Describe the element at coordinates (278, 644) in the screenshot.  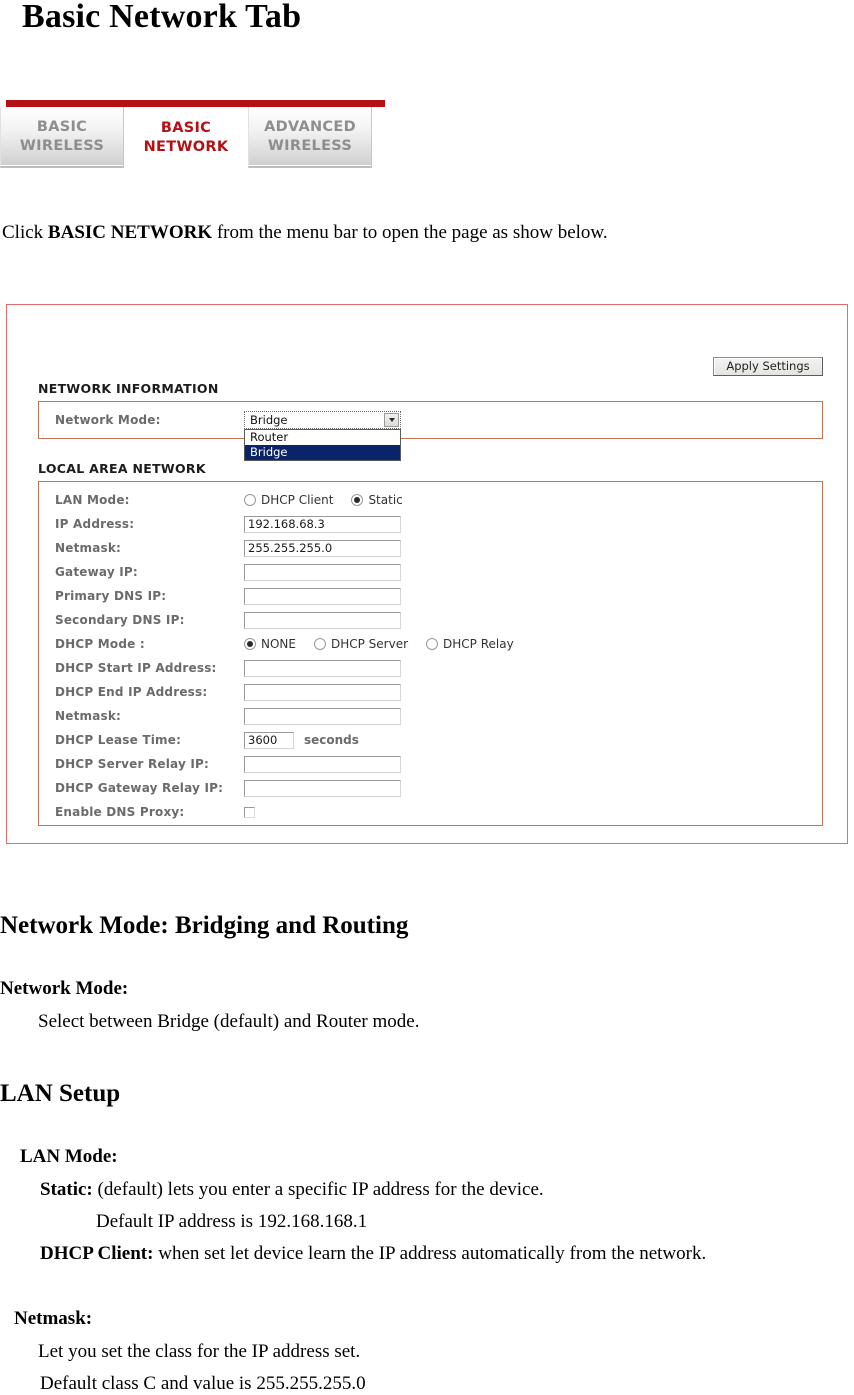
I see `dhcp-mode-radio-none-label: NONE` at that location.